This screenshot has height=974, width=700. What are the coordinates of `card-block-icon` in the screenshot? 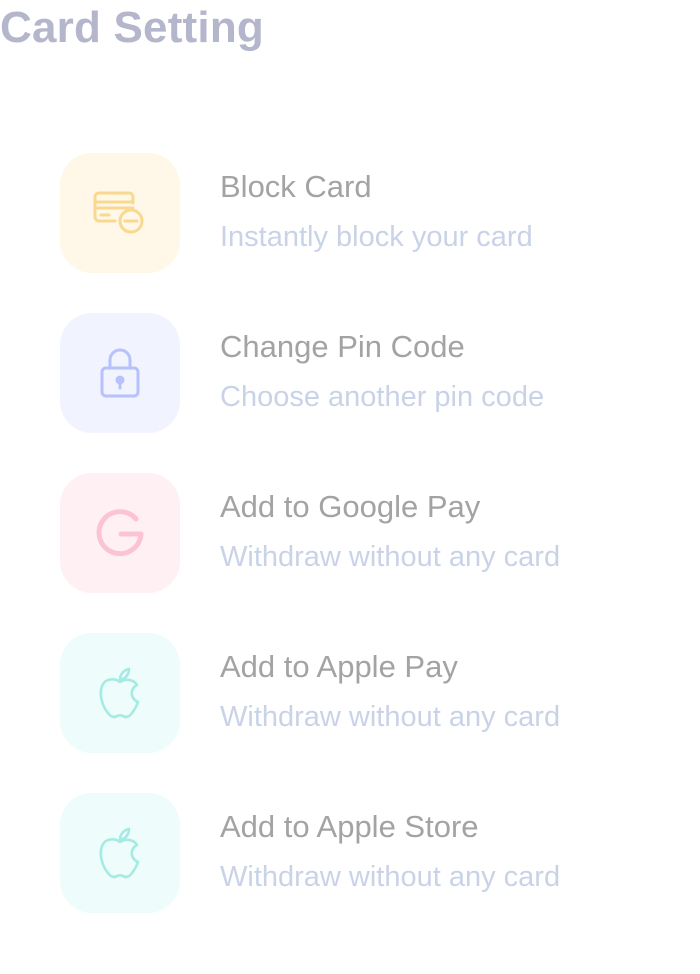 It's located at (120, 213).